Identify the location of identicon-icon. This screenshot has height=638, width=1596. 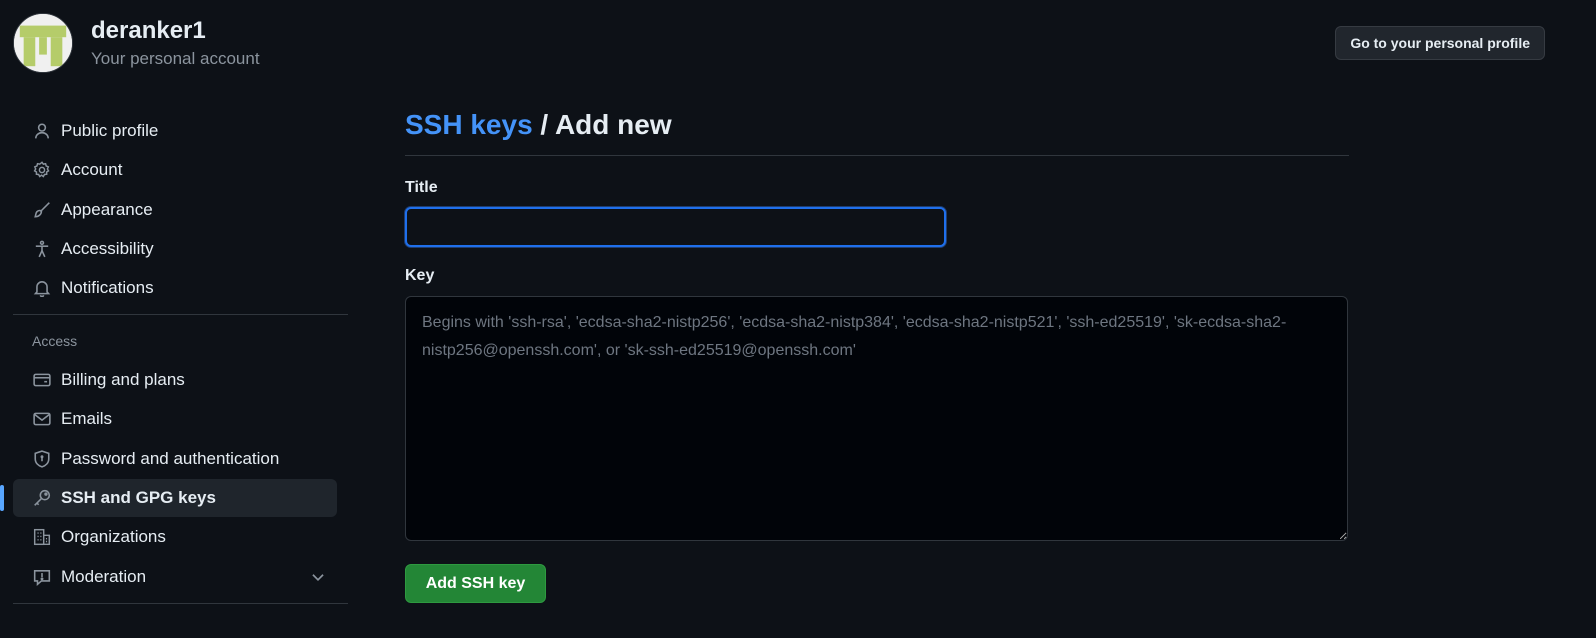
(43, 43).